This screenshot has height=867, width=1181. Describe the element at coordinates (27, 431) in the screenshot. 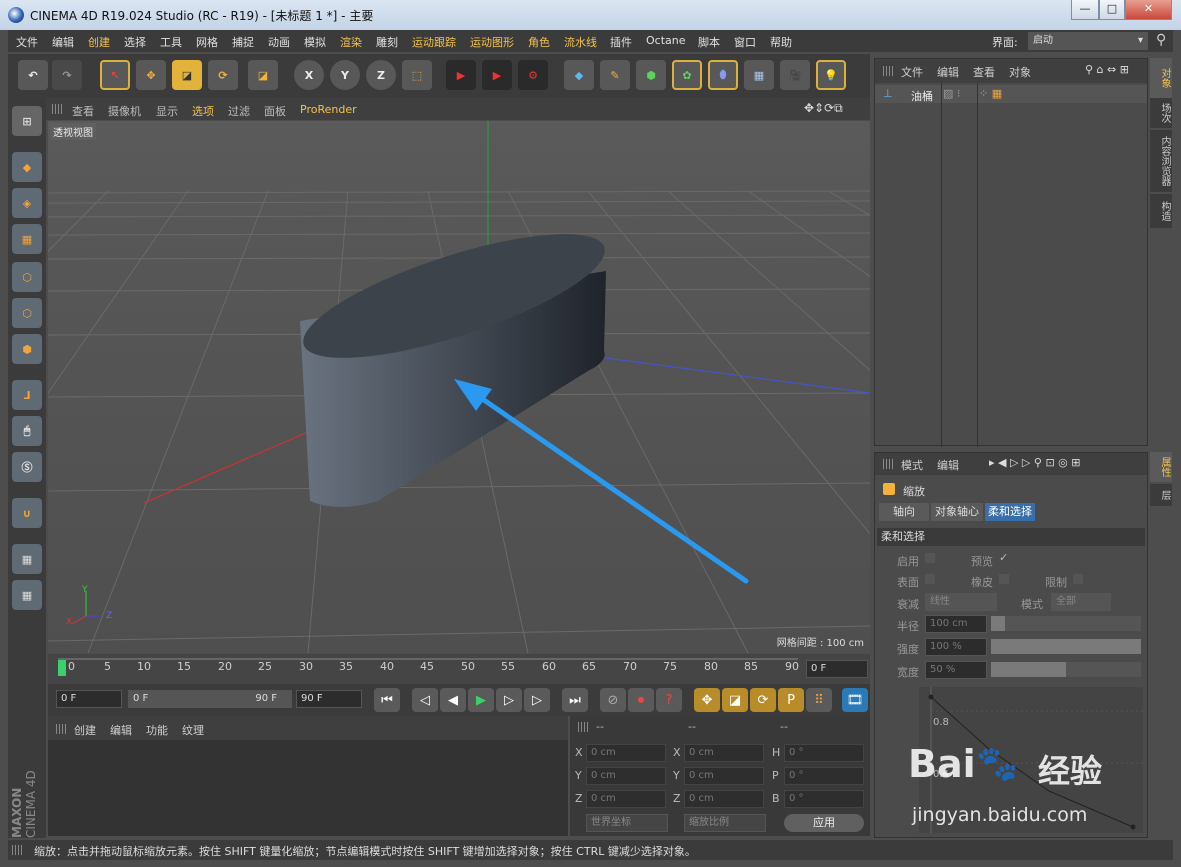

I see `tweak-mode-icon: 🖱` at that location.